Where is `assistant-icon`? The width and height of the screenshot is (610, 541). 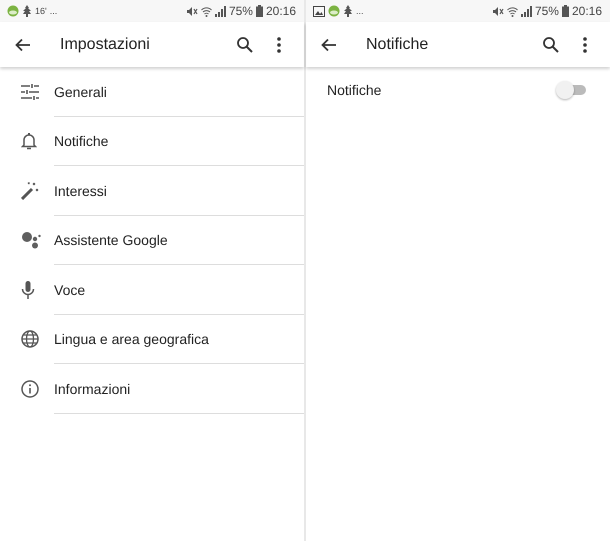 assistant-icon is located at coordinates (31, 240).